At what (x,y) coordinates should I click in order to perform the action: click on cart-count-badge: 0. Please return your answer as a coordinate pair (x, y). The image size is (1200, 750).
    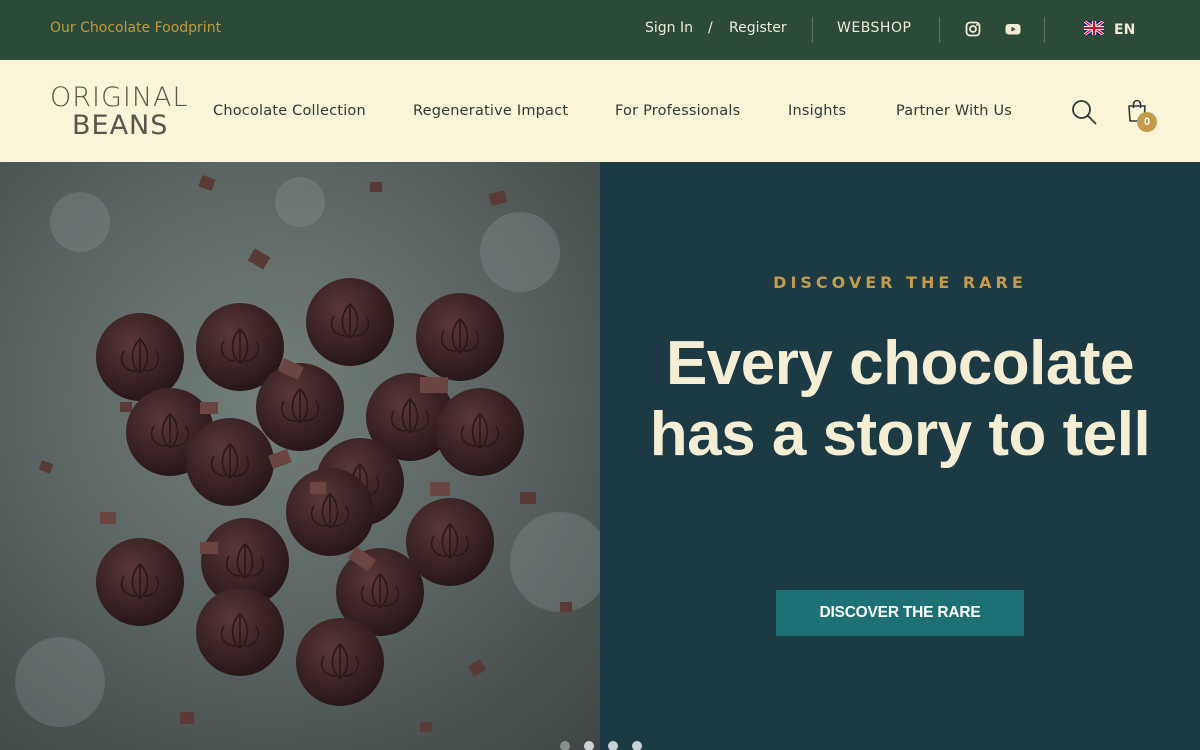
    Looking at the image, I should click on (1147, 122).